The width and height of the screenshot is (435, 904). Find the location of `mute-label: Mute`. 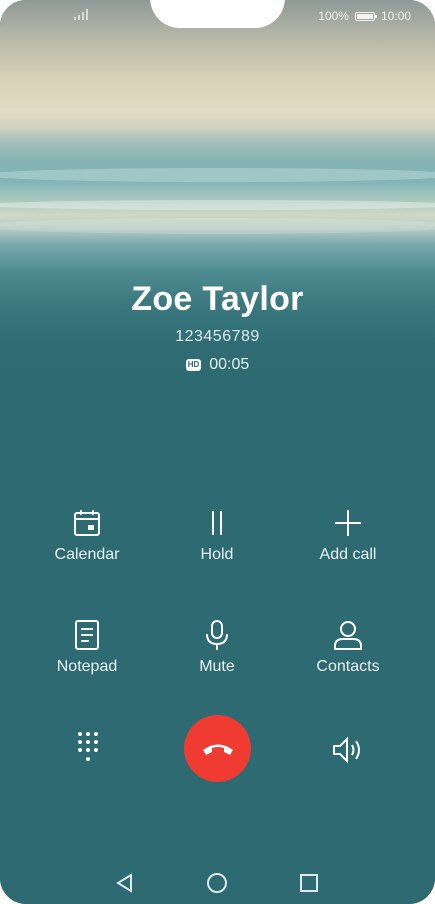

mute-label: Mute is located at coordinates (217, 666).